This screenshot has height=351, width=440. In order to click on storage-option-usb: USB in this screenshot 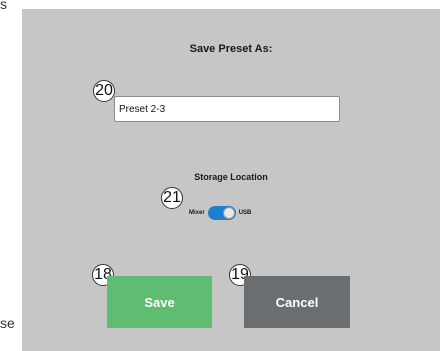, I will do `click(245, 213)`.